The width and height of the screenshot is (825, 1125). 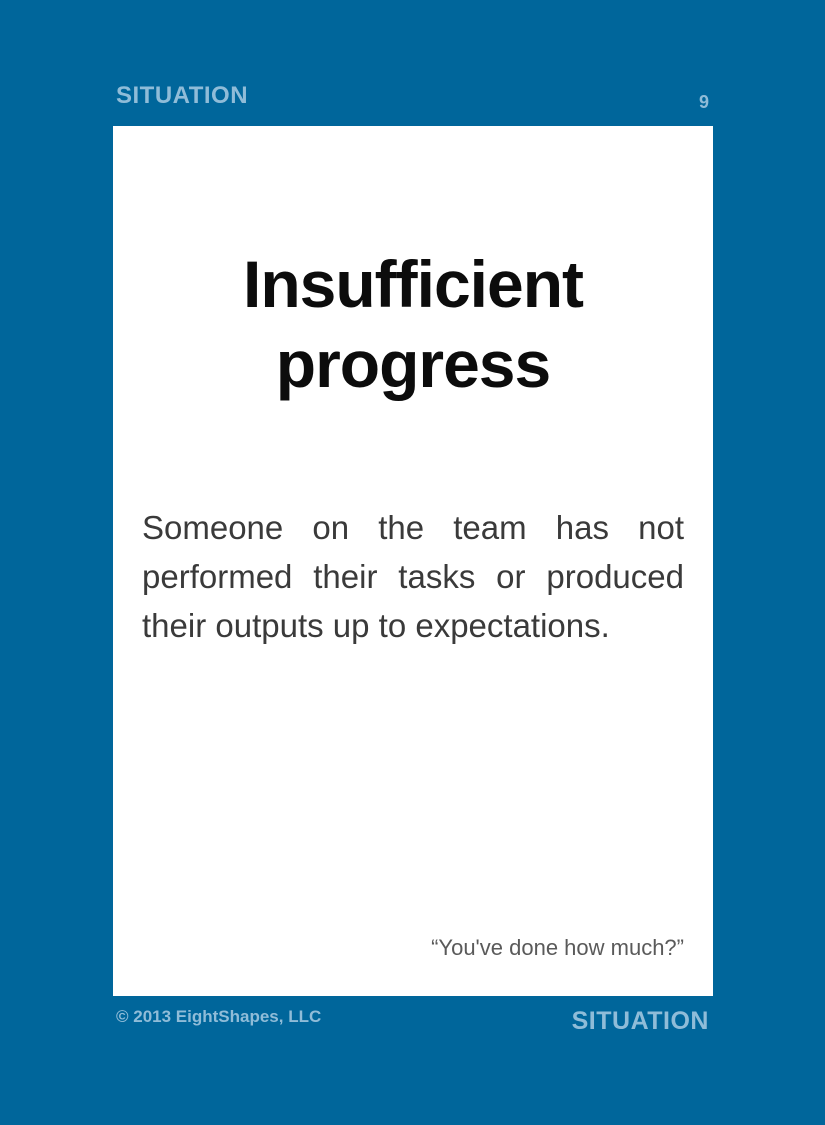 I want to click on card-title: Insufficient progress, so click(x=413, y=324).